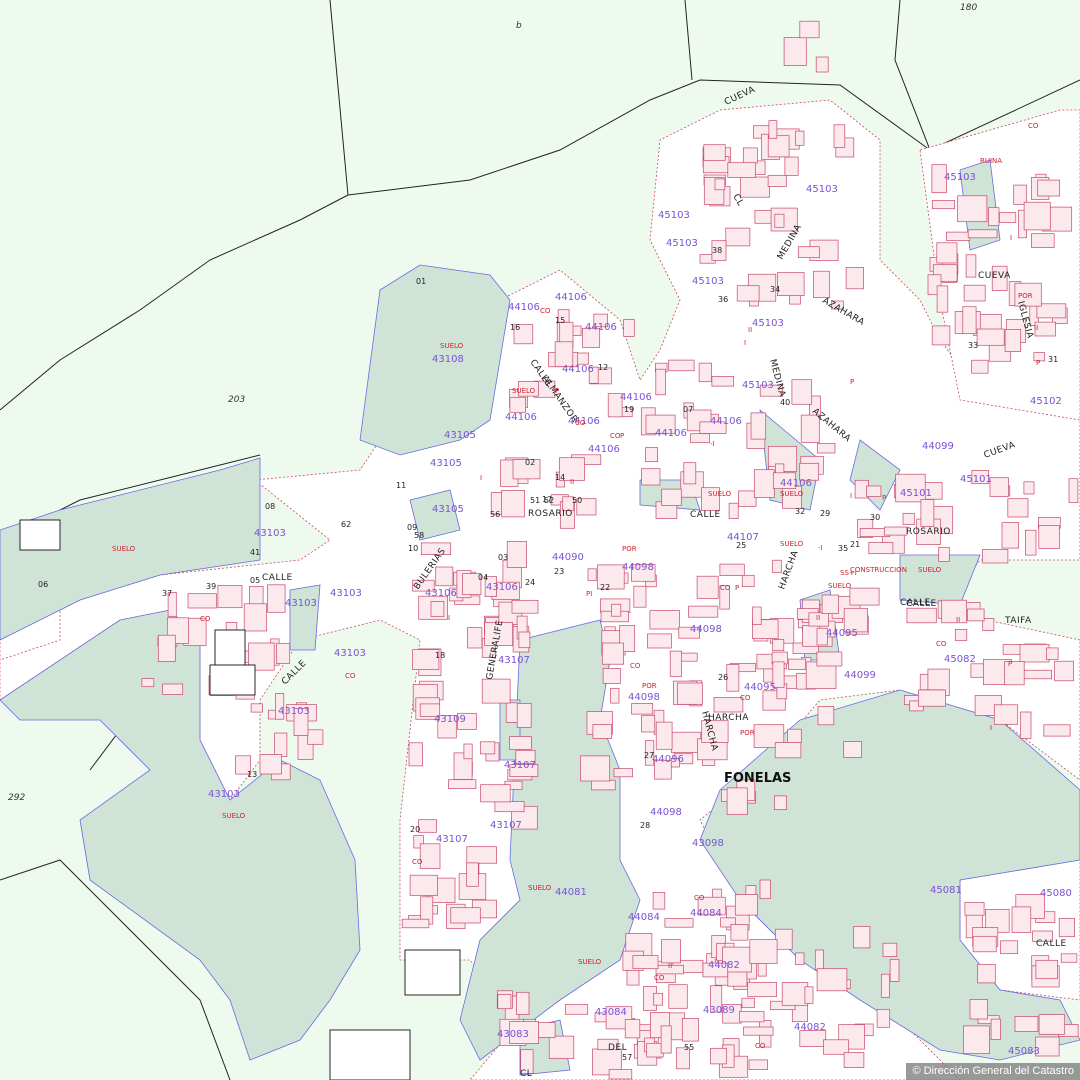 Image resolution: width=1080 pixels, height=1080 pixels. Describe the element at coordinates (875, 517) in the screenshot. I see `subparcel-number-label: 30` at that location.